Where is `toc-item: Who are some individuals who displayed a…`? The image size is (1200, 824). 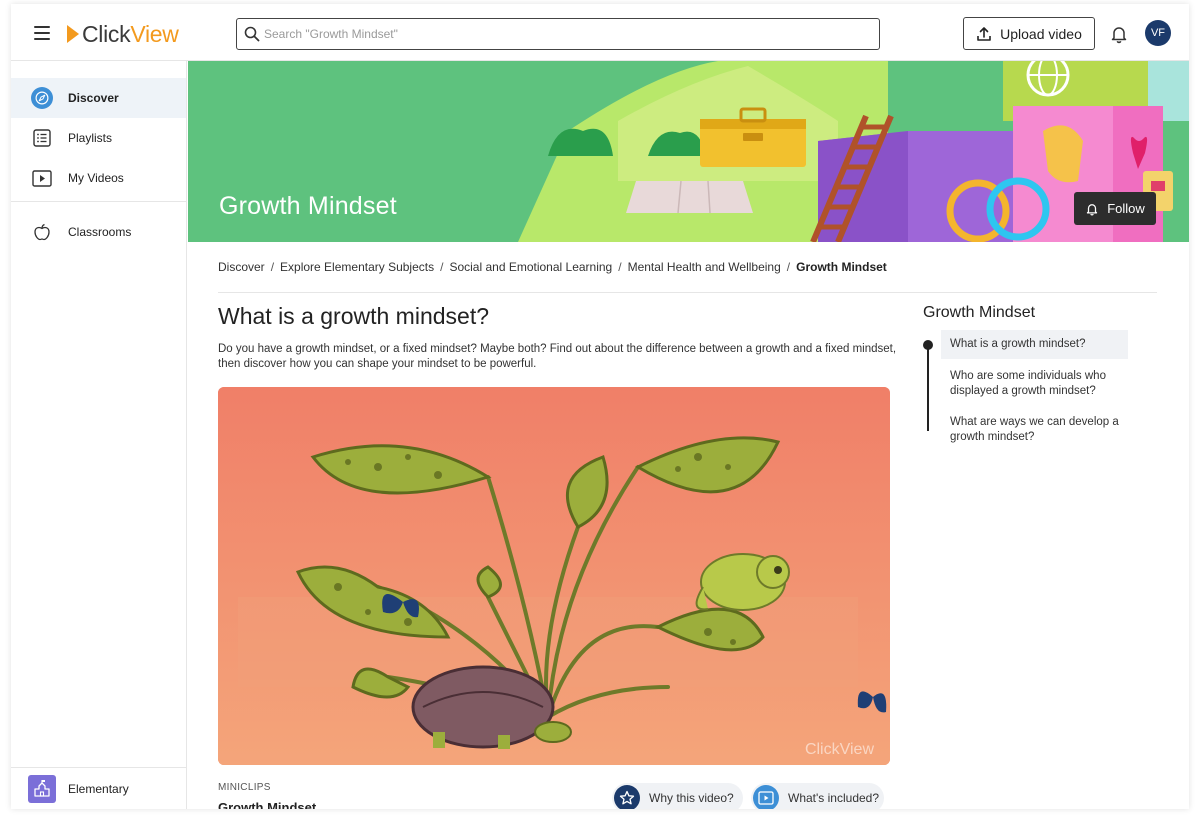
toc-item: Who are some individuals who displayed a… is located at coordinates (1034, 384).